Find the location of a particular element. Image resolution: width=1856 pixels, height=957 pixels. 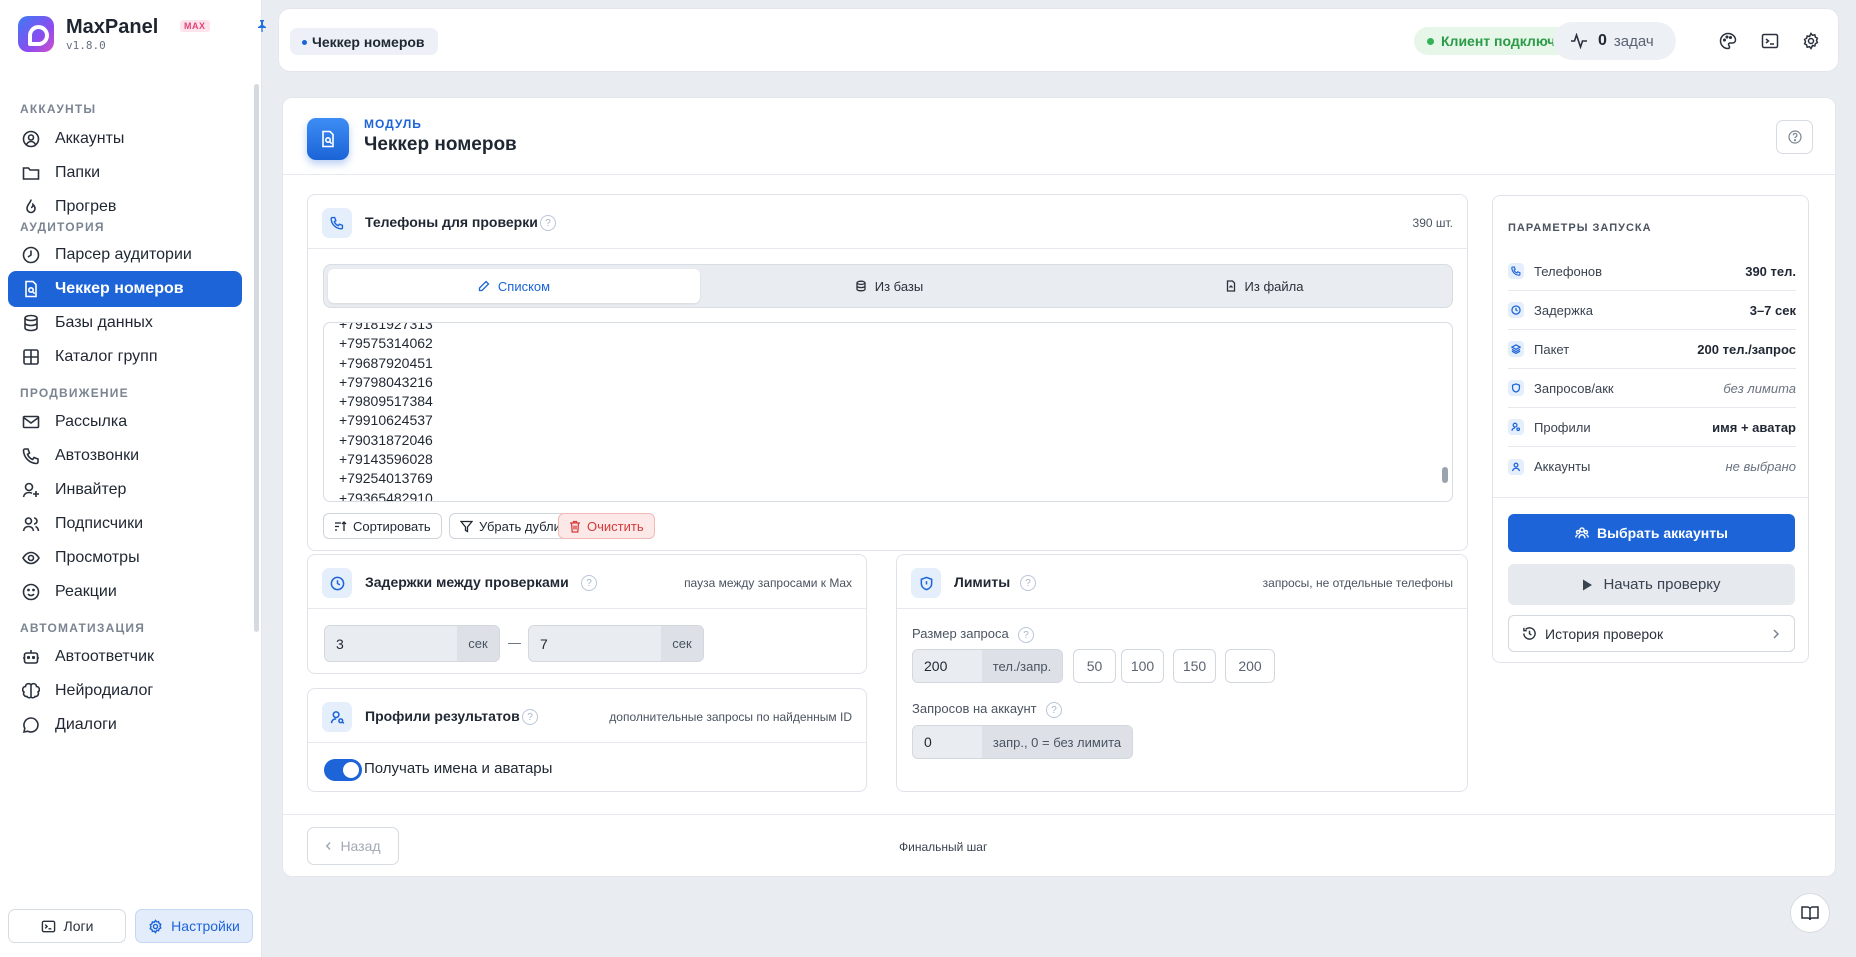

user-plus-icon is located at coordinates (31, 490).